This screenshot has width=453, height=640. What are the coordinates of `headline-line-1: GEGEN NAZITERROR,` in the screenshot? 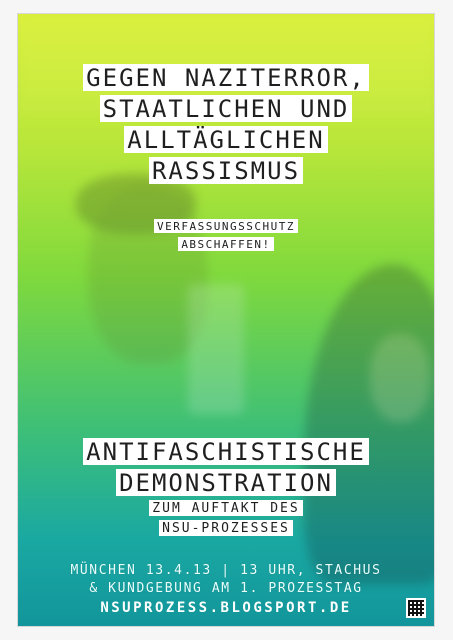 It's located at (226, 77).